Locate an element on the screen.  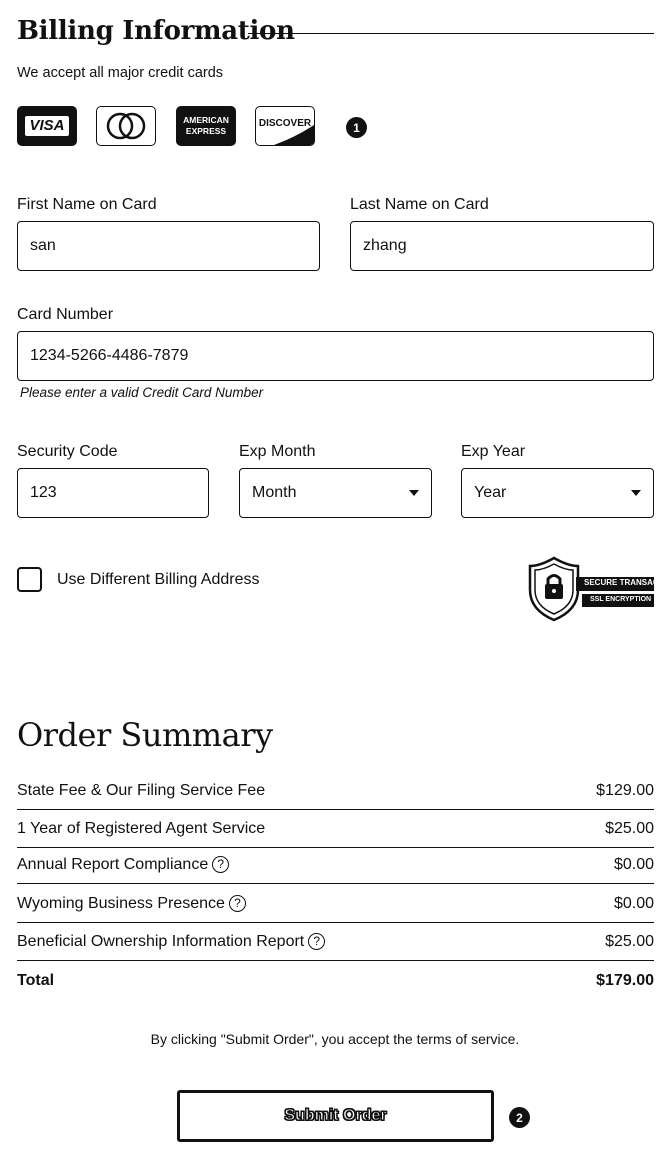
submit-order-button: Submit Order is located at coordinates (335, 1116).